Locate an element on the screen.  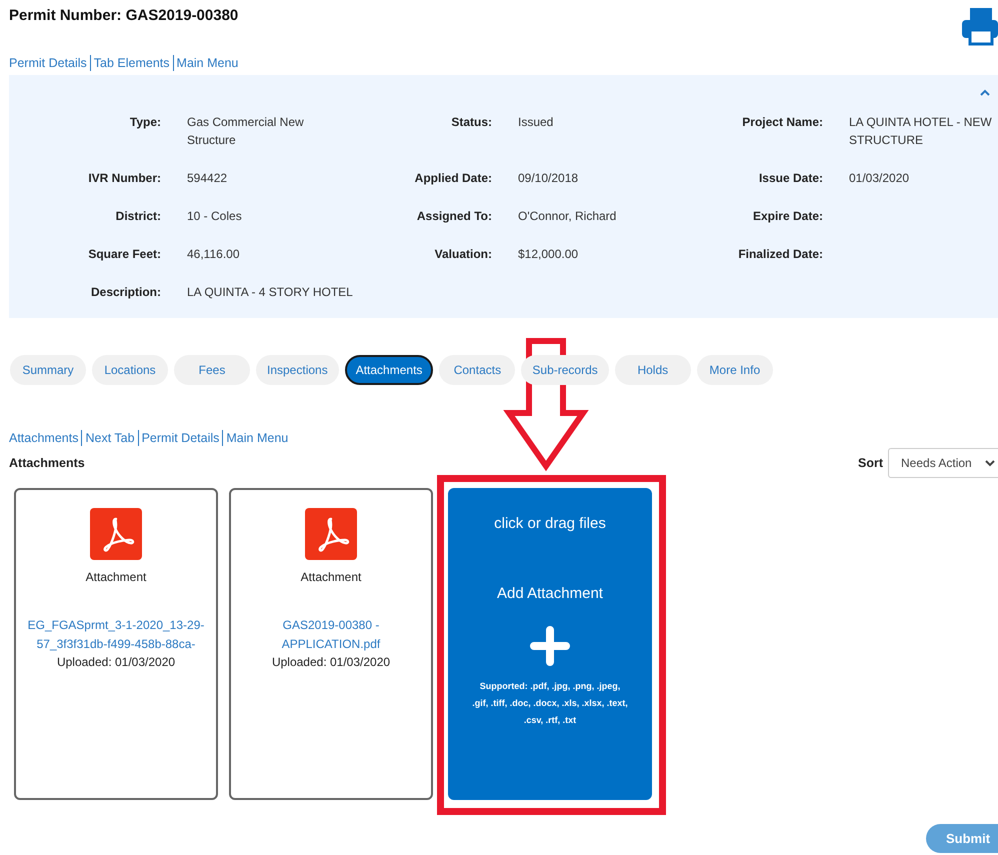
plus-icon is located at coordinates (550, 646).